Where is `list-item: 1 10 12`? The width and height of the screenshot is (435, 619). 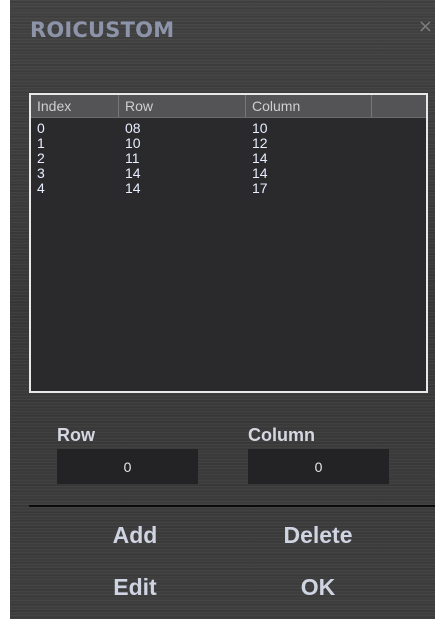 list-item: 1 10 12 is located at coordinates (228, 143).